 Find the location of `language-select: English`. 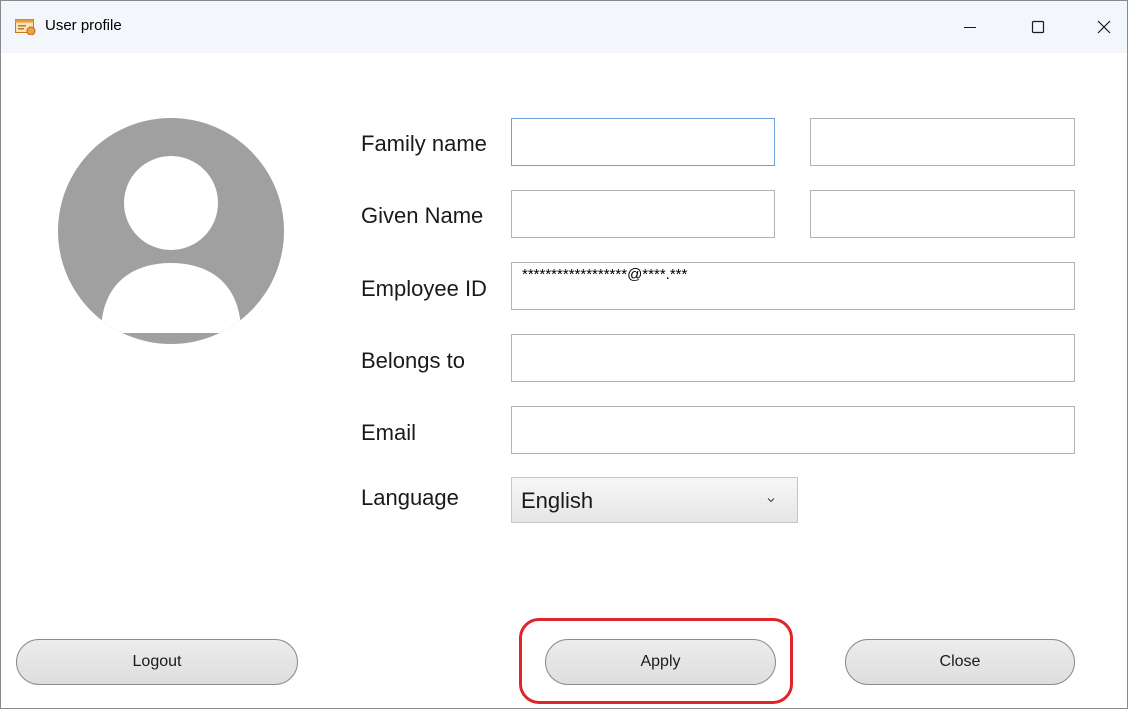

language-select: English is located at coordinates (654, 500).